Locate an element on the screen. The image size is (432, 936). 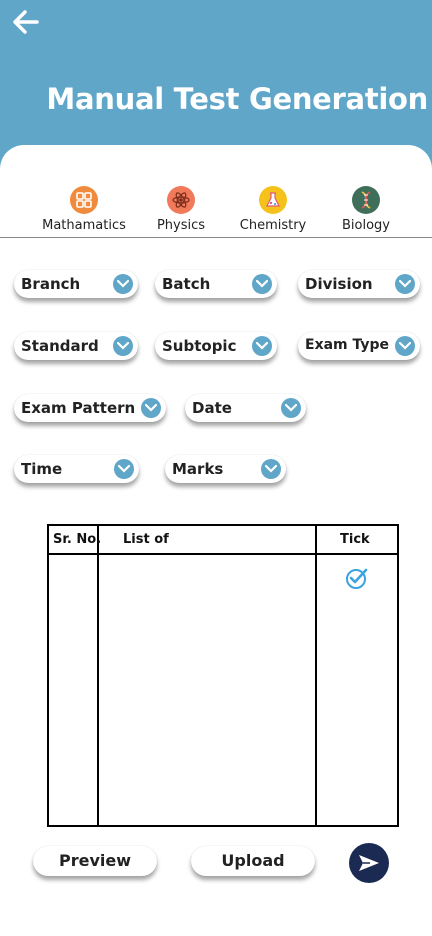
tab-label: Chemistry is located at coordinates (273, 225).